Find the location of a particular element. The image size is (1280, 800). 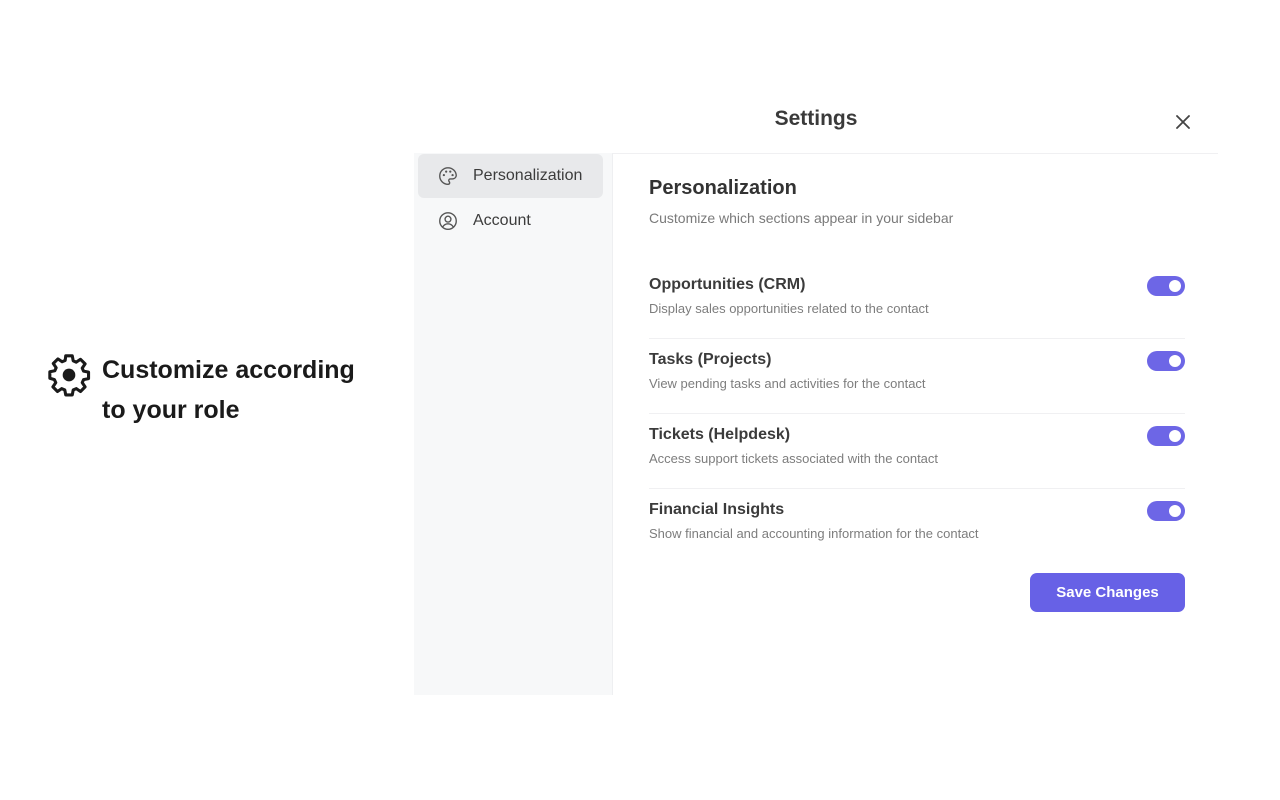

promo-text: Customize according to your role is located at coordinates (228, 390).